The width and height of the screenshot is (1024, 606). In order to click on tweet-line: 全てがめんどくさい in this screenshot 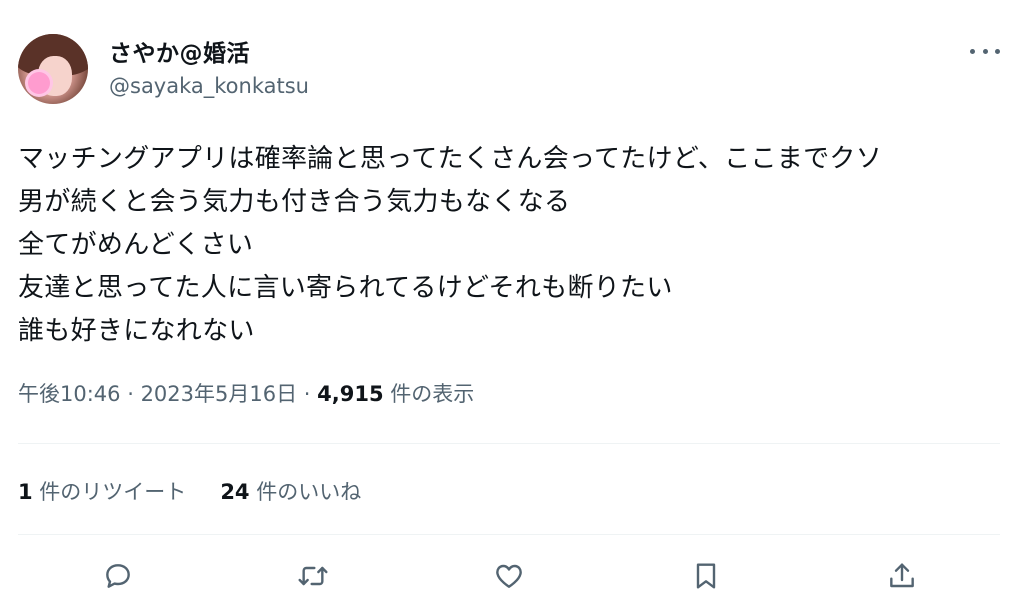, I will do `click(136, 245)`.